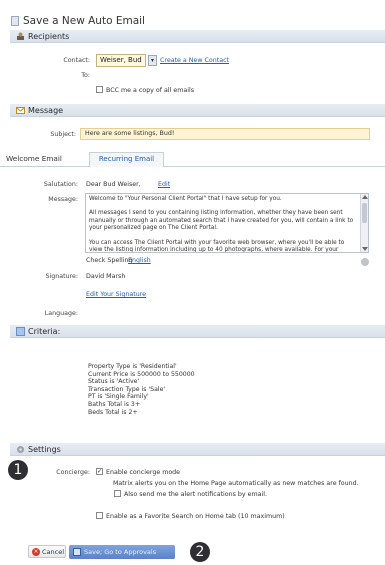 The image size is (385, 565). What do you see at coordinates (15, 20) in the screenshot?
I see `document-icon` at bounding box center [15, 20].